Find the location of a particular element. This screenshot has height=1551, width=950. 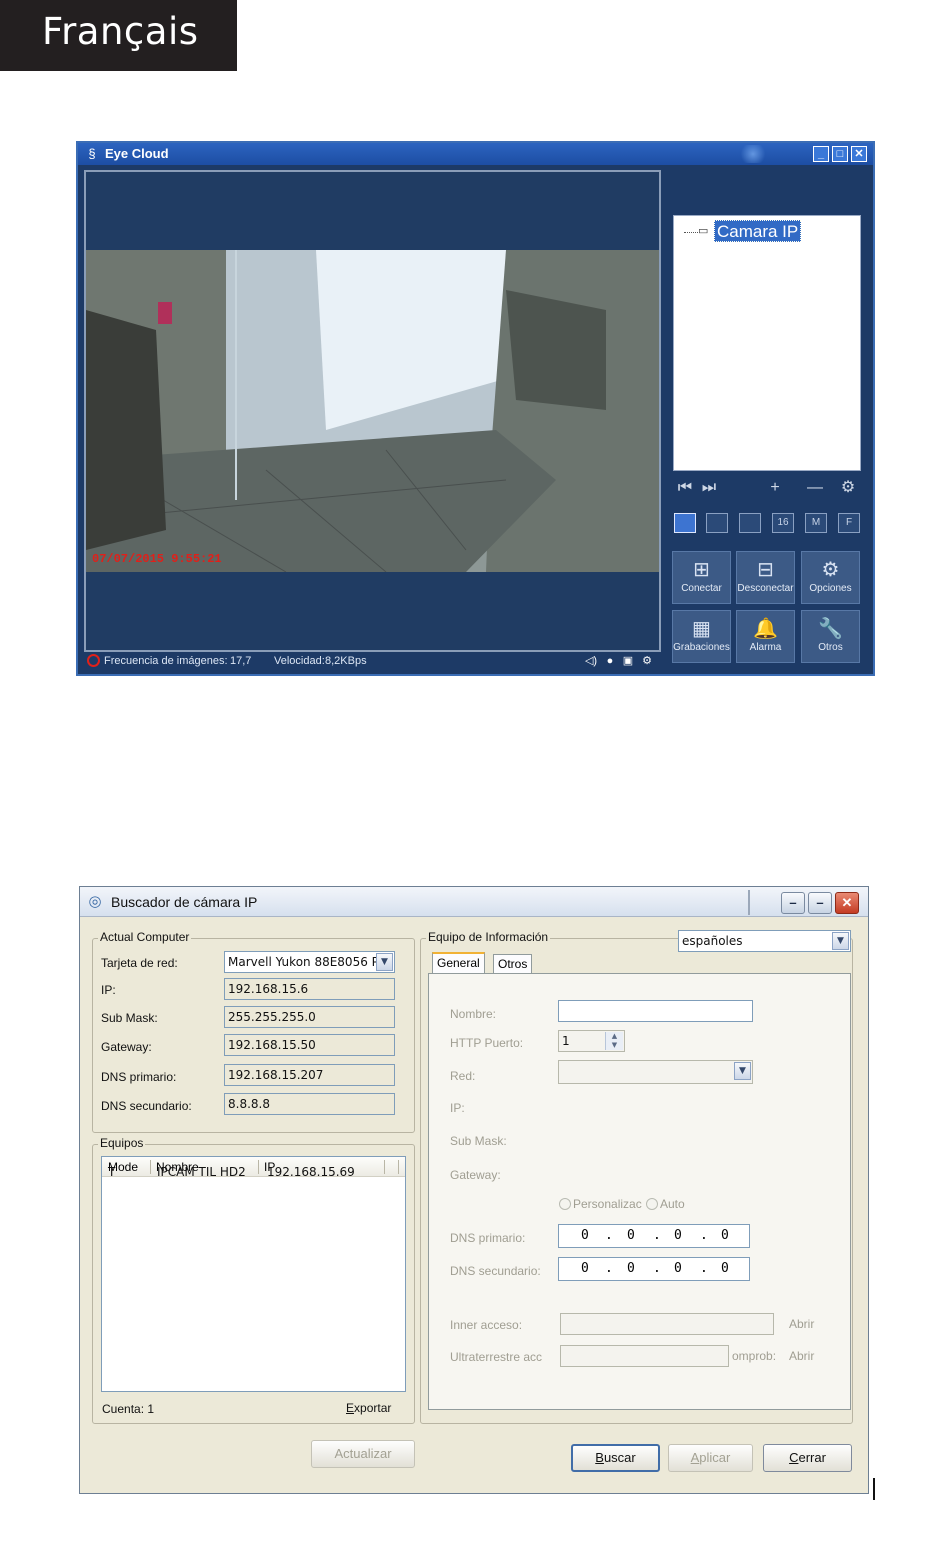

recordings-button: ▦ Grabaciones is located at coordinates (701, 636).